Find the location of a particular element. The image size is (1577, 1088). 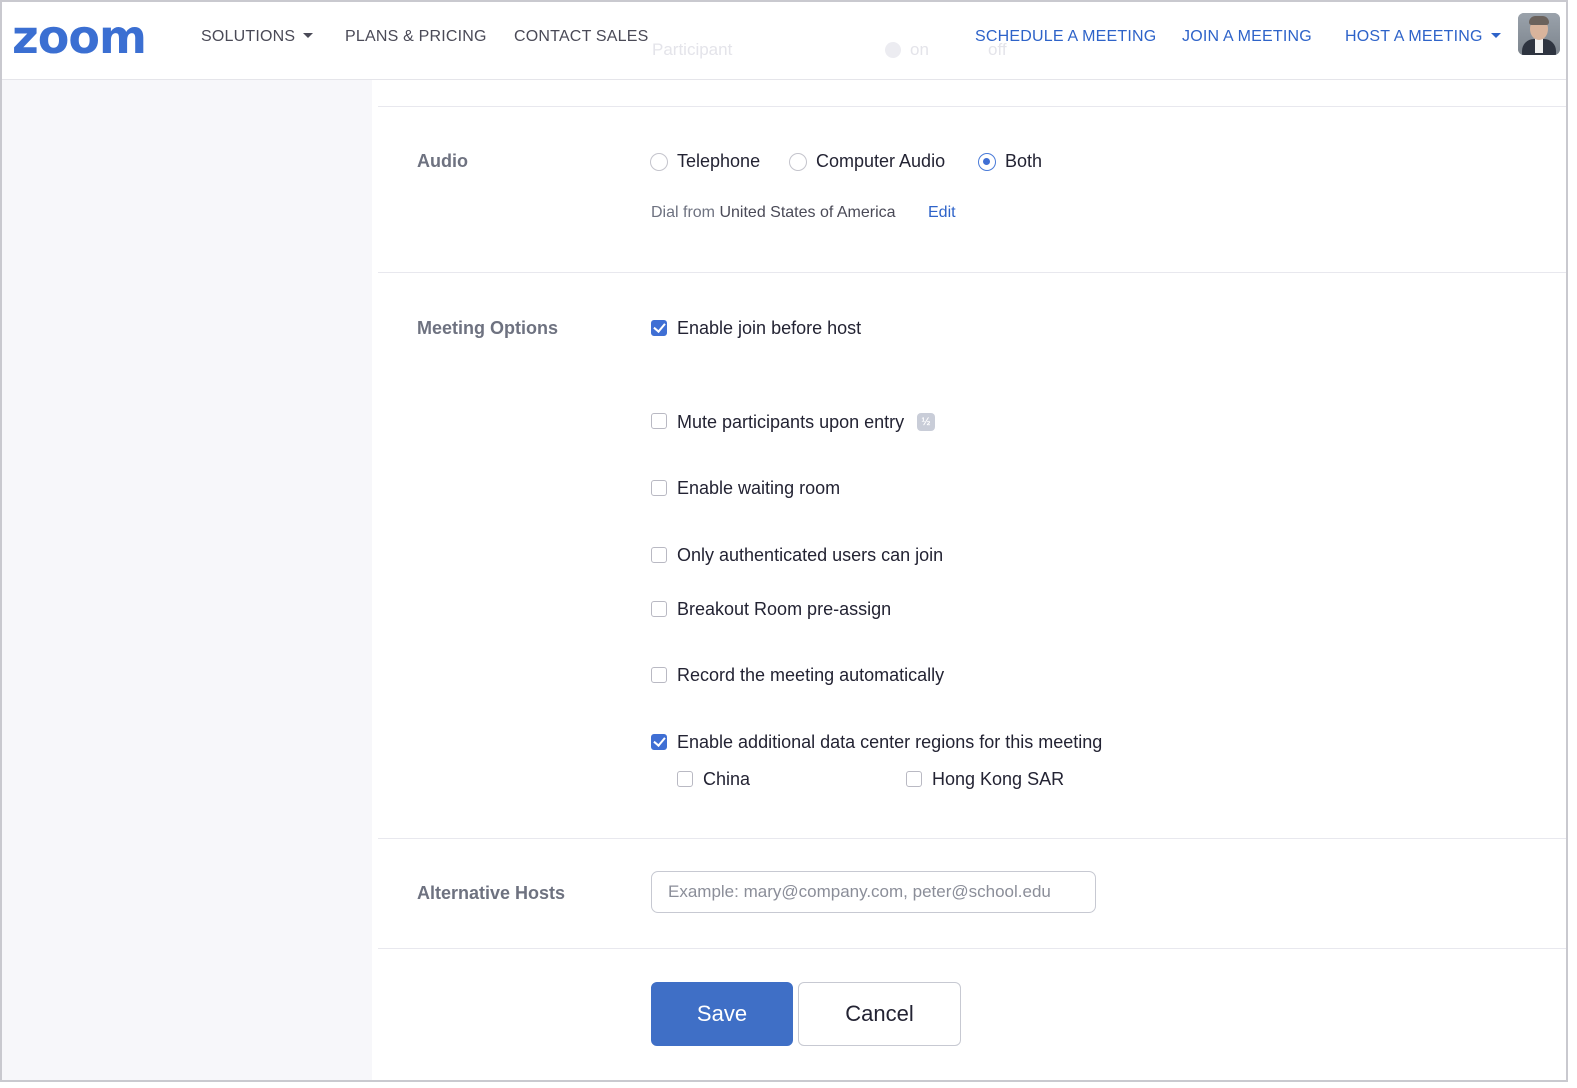

zoom-logo: zoom is located at coordinates (79, 37).